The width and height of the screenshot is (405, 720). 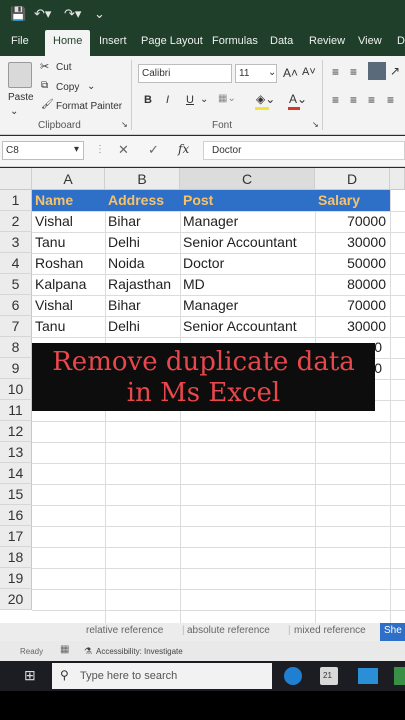 What do you see at coordinates (352, 305) in the screenshot?
I see `cell-d6: 70000` at bounding box center [352, 305].